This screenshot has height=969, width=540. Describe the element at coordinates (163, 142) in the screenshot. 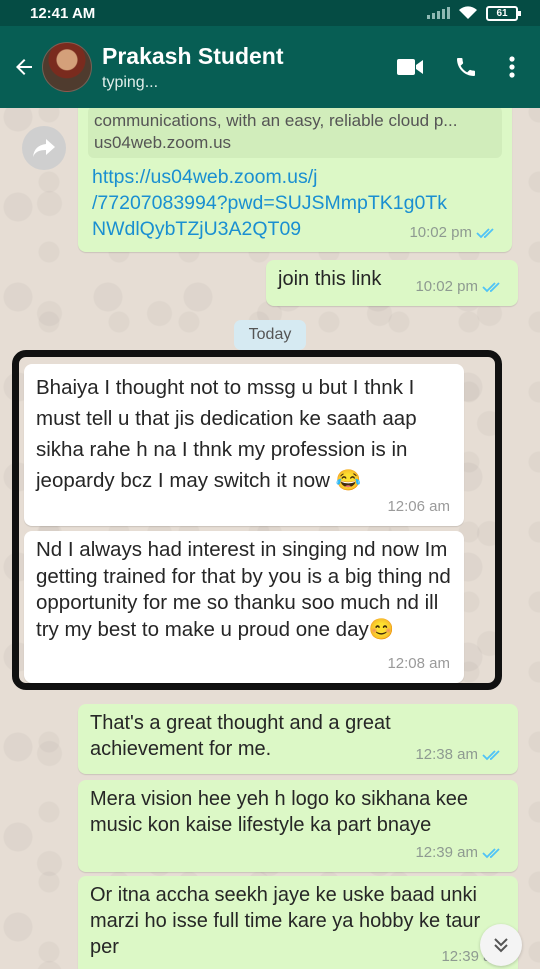

I see `link-preview-domain: us04web.zoom.us` at that location.